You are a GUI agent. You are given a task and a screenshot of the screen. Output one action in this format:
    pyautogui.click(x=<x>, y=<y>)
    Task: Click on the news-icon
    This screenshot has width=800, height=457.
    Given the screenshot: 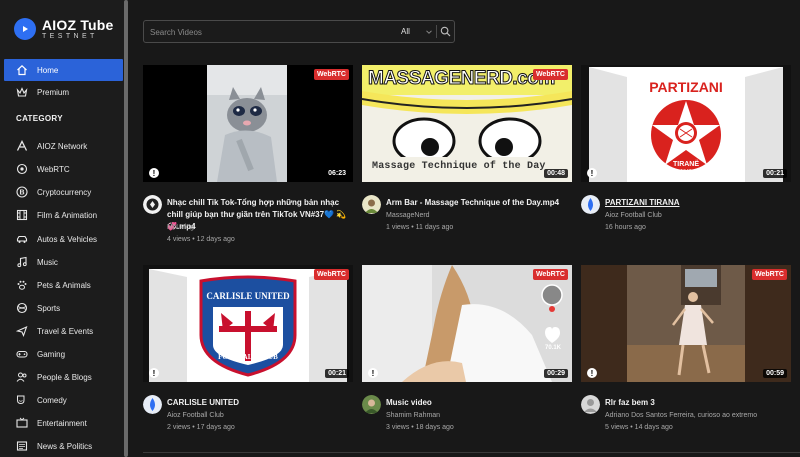 What is the action you would take?
    pyautogui.click(x=22, y=446)
    